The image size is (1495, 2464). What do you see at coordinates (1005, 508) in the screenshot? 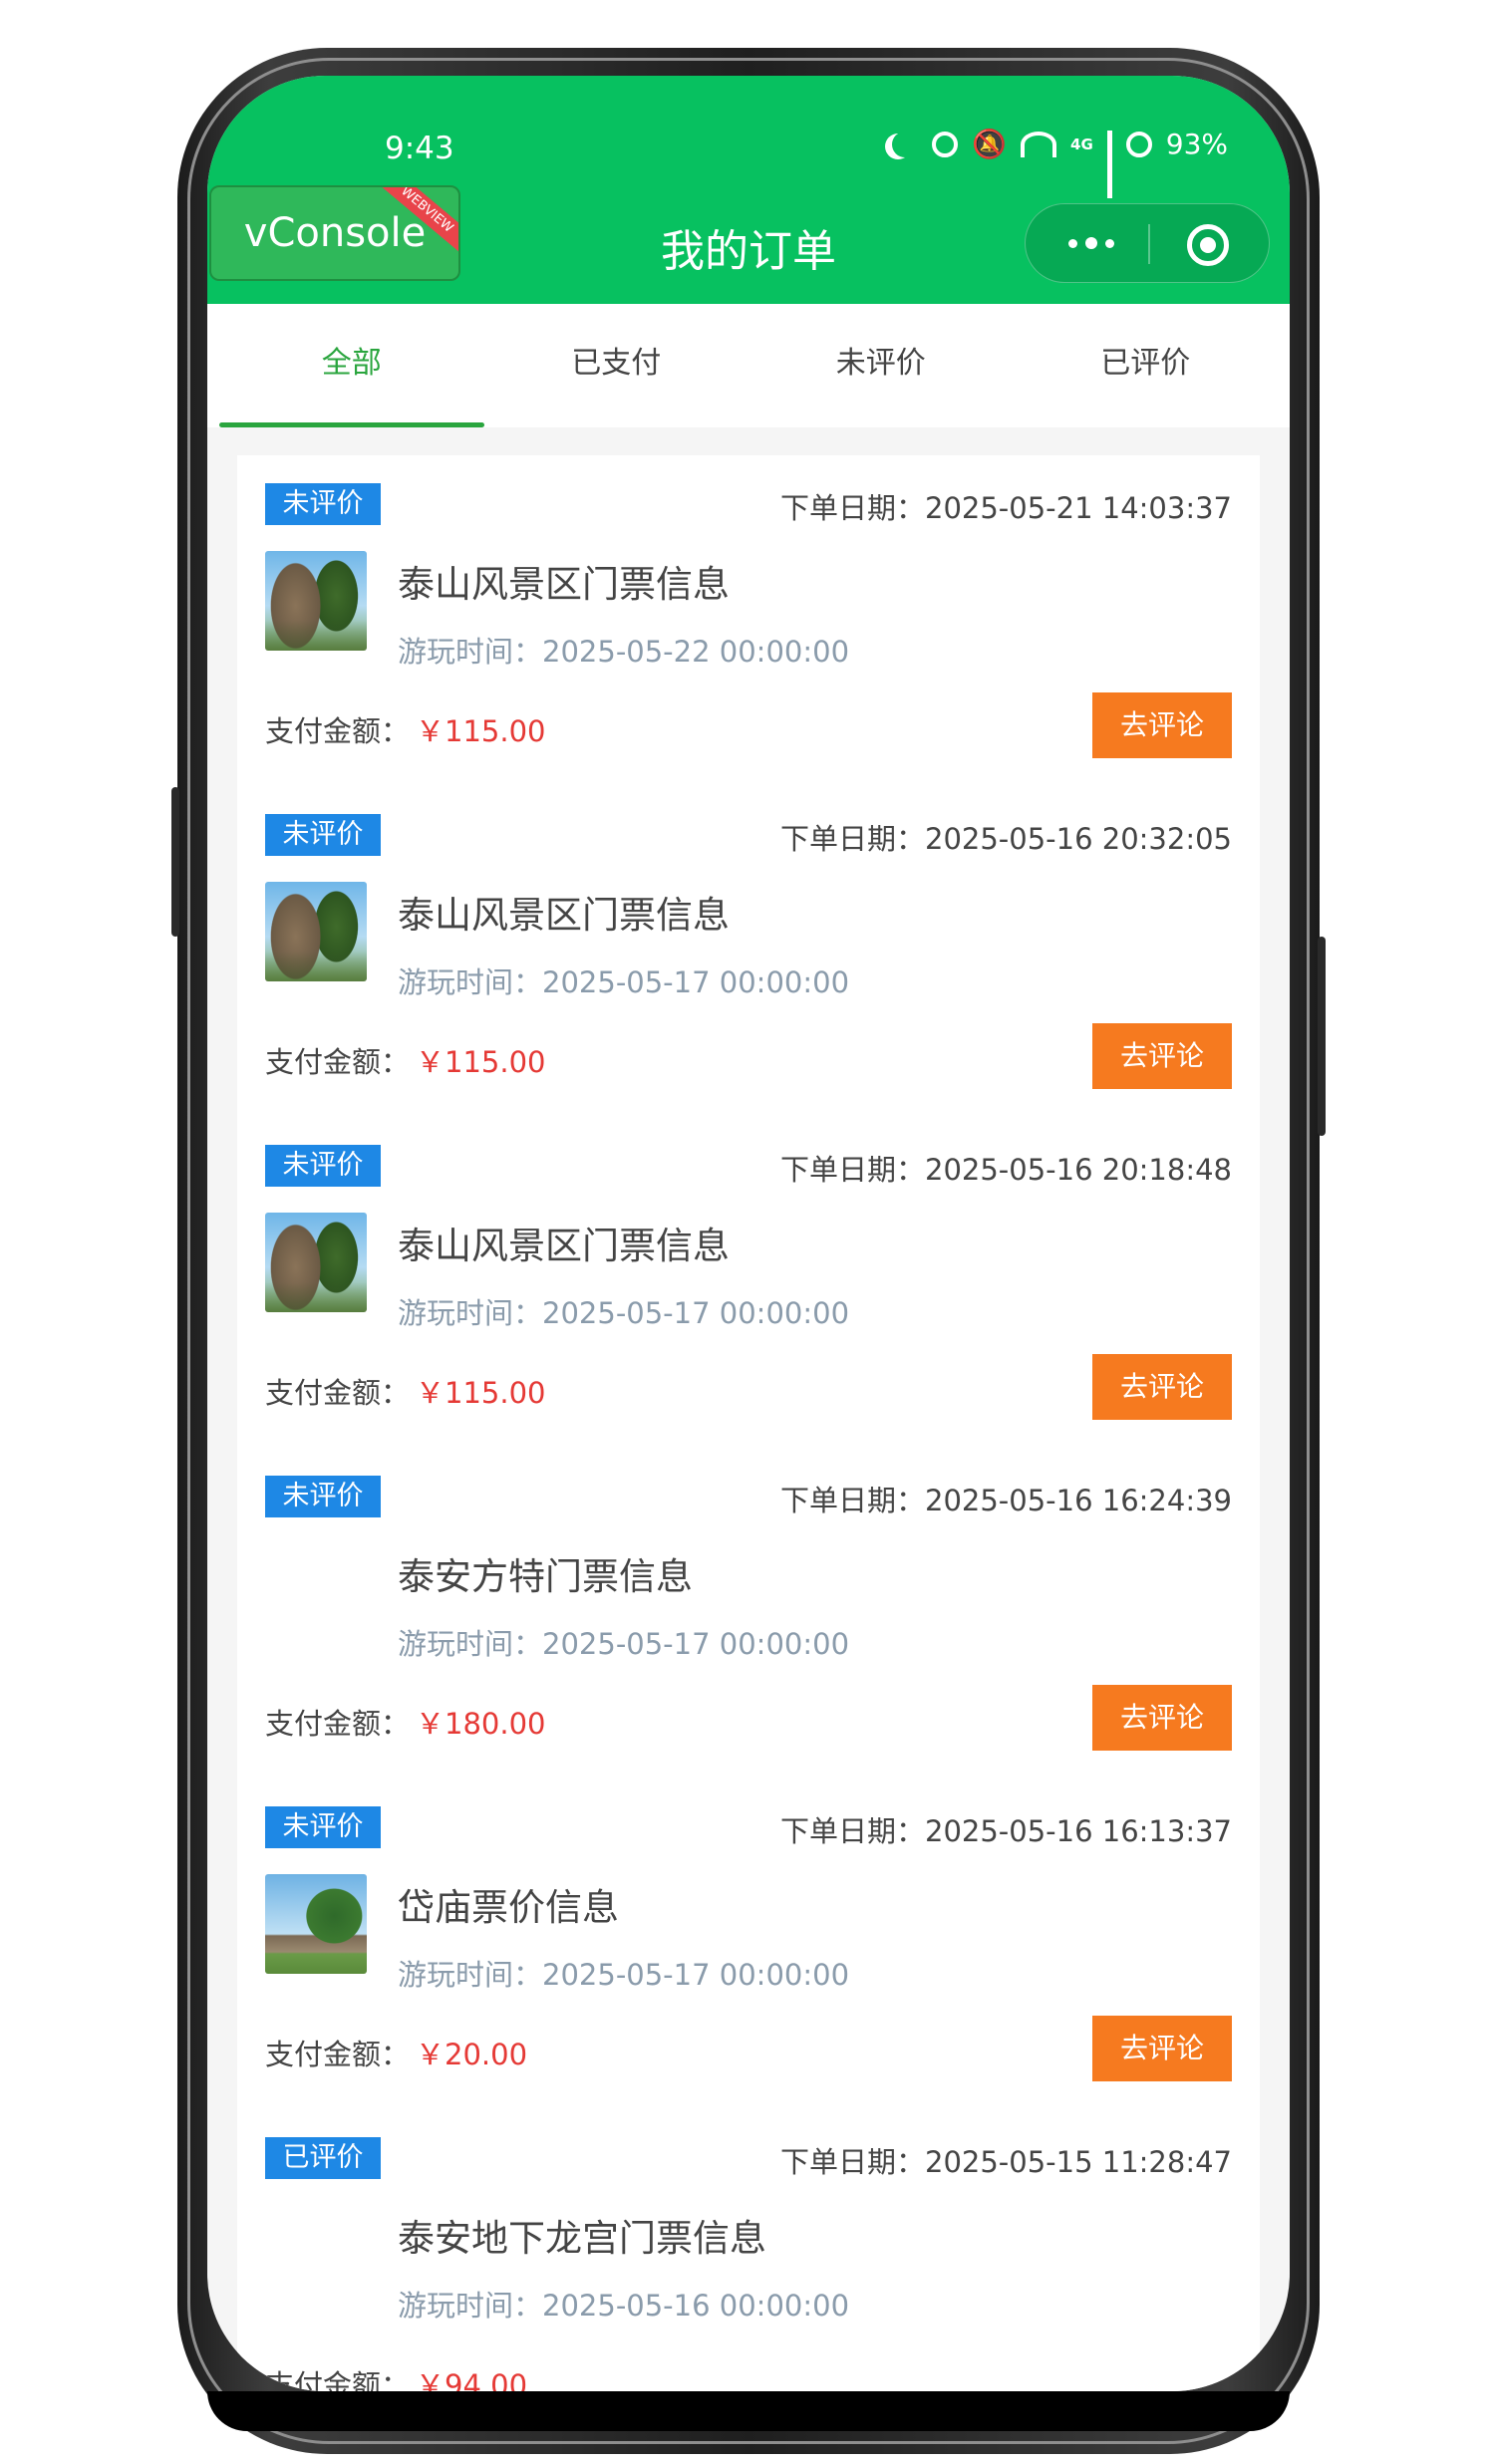
I see `order-date: 下单日期：2025-05-21 14:03:37` at bounding box center [1005, 508].